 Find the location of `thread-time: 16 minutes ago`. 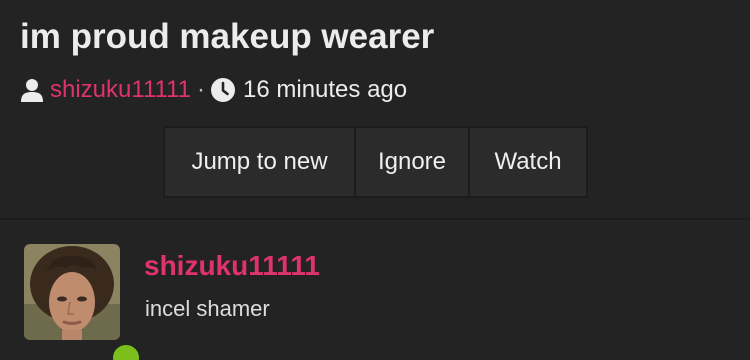

thread-time: 16 minutes ago is located at coordinates (325, 90).